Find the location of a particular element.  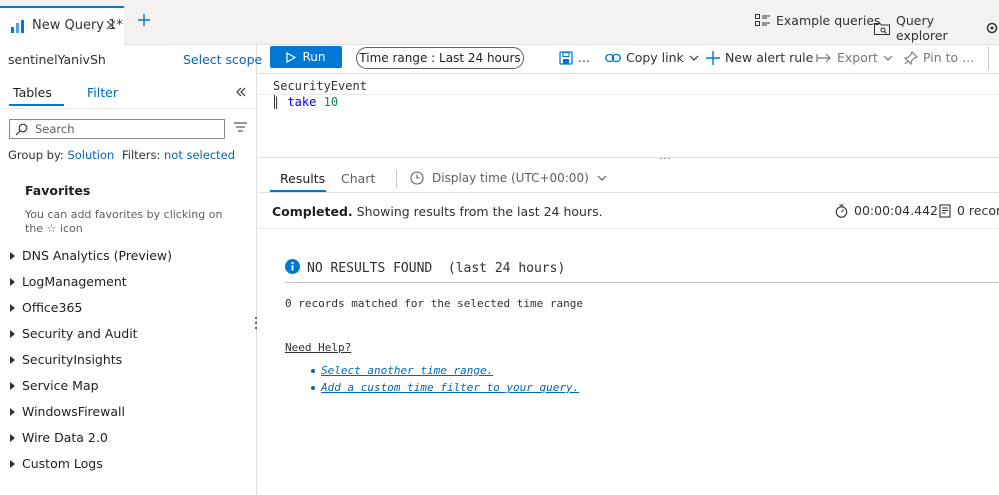

group-by-label: Group by: is located at coordinates (36, 155).